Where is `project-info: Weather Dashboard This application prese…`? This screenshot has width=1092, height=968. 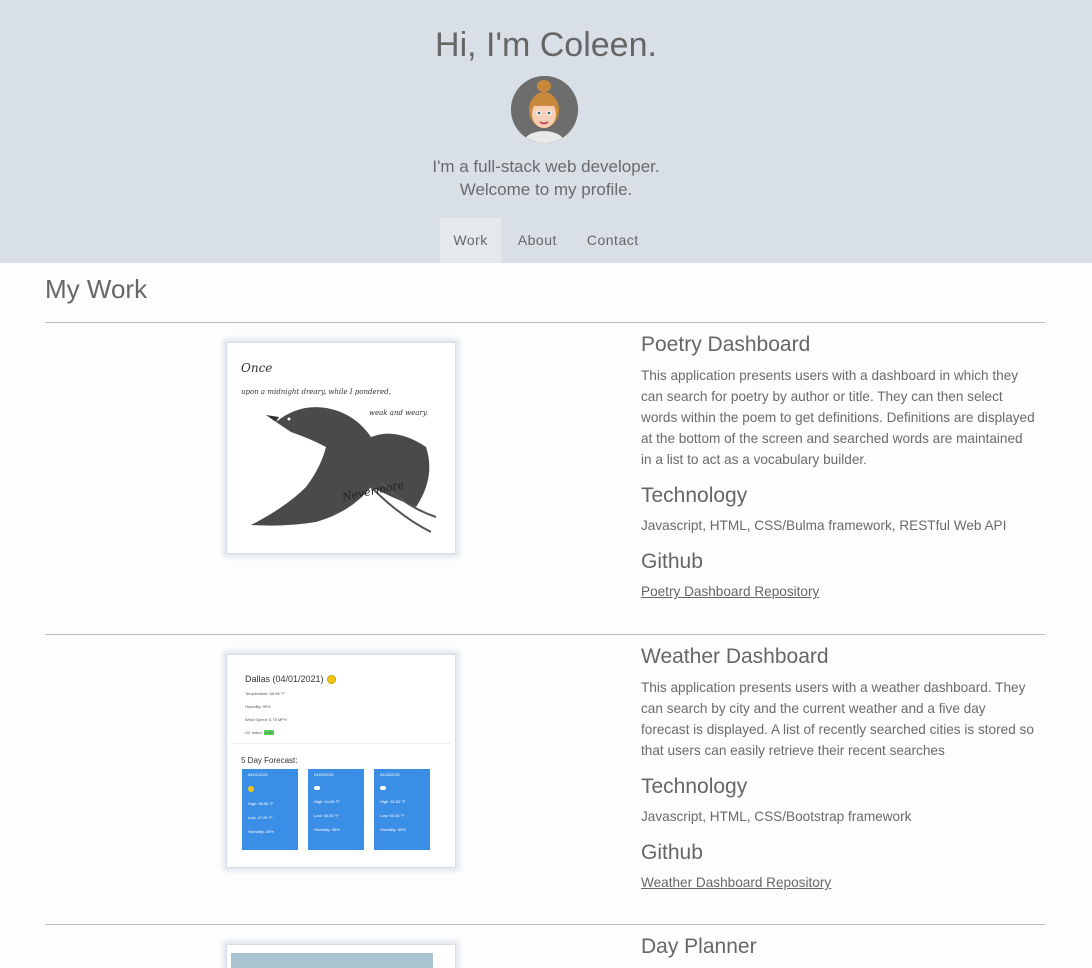
project-info: Weather Dashboard This application prese… is located at coordinates (838, 769).